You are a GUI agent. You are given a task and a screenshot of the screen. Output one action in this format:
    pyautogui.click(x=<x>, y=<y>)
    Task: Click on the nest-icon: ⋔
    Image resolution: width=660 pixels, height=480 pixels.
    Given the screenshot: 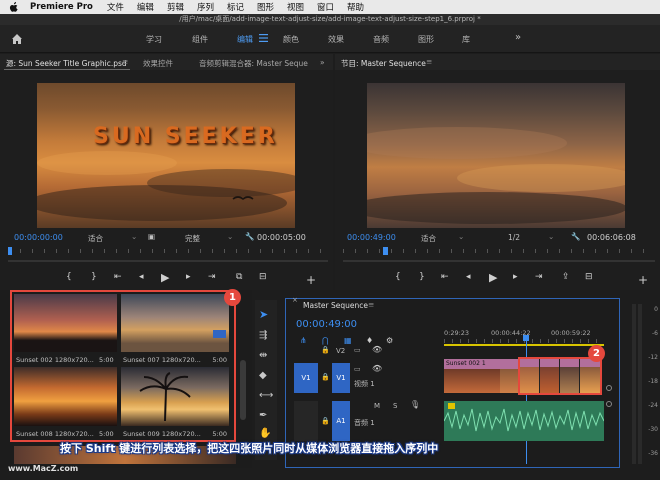 What is the action you would take?
    pyautogui.click(x=303, y=340)
    